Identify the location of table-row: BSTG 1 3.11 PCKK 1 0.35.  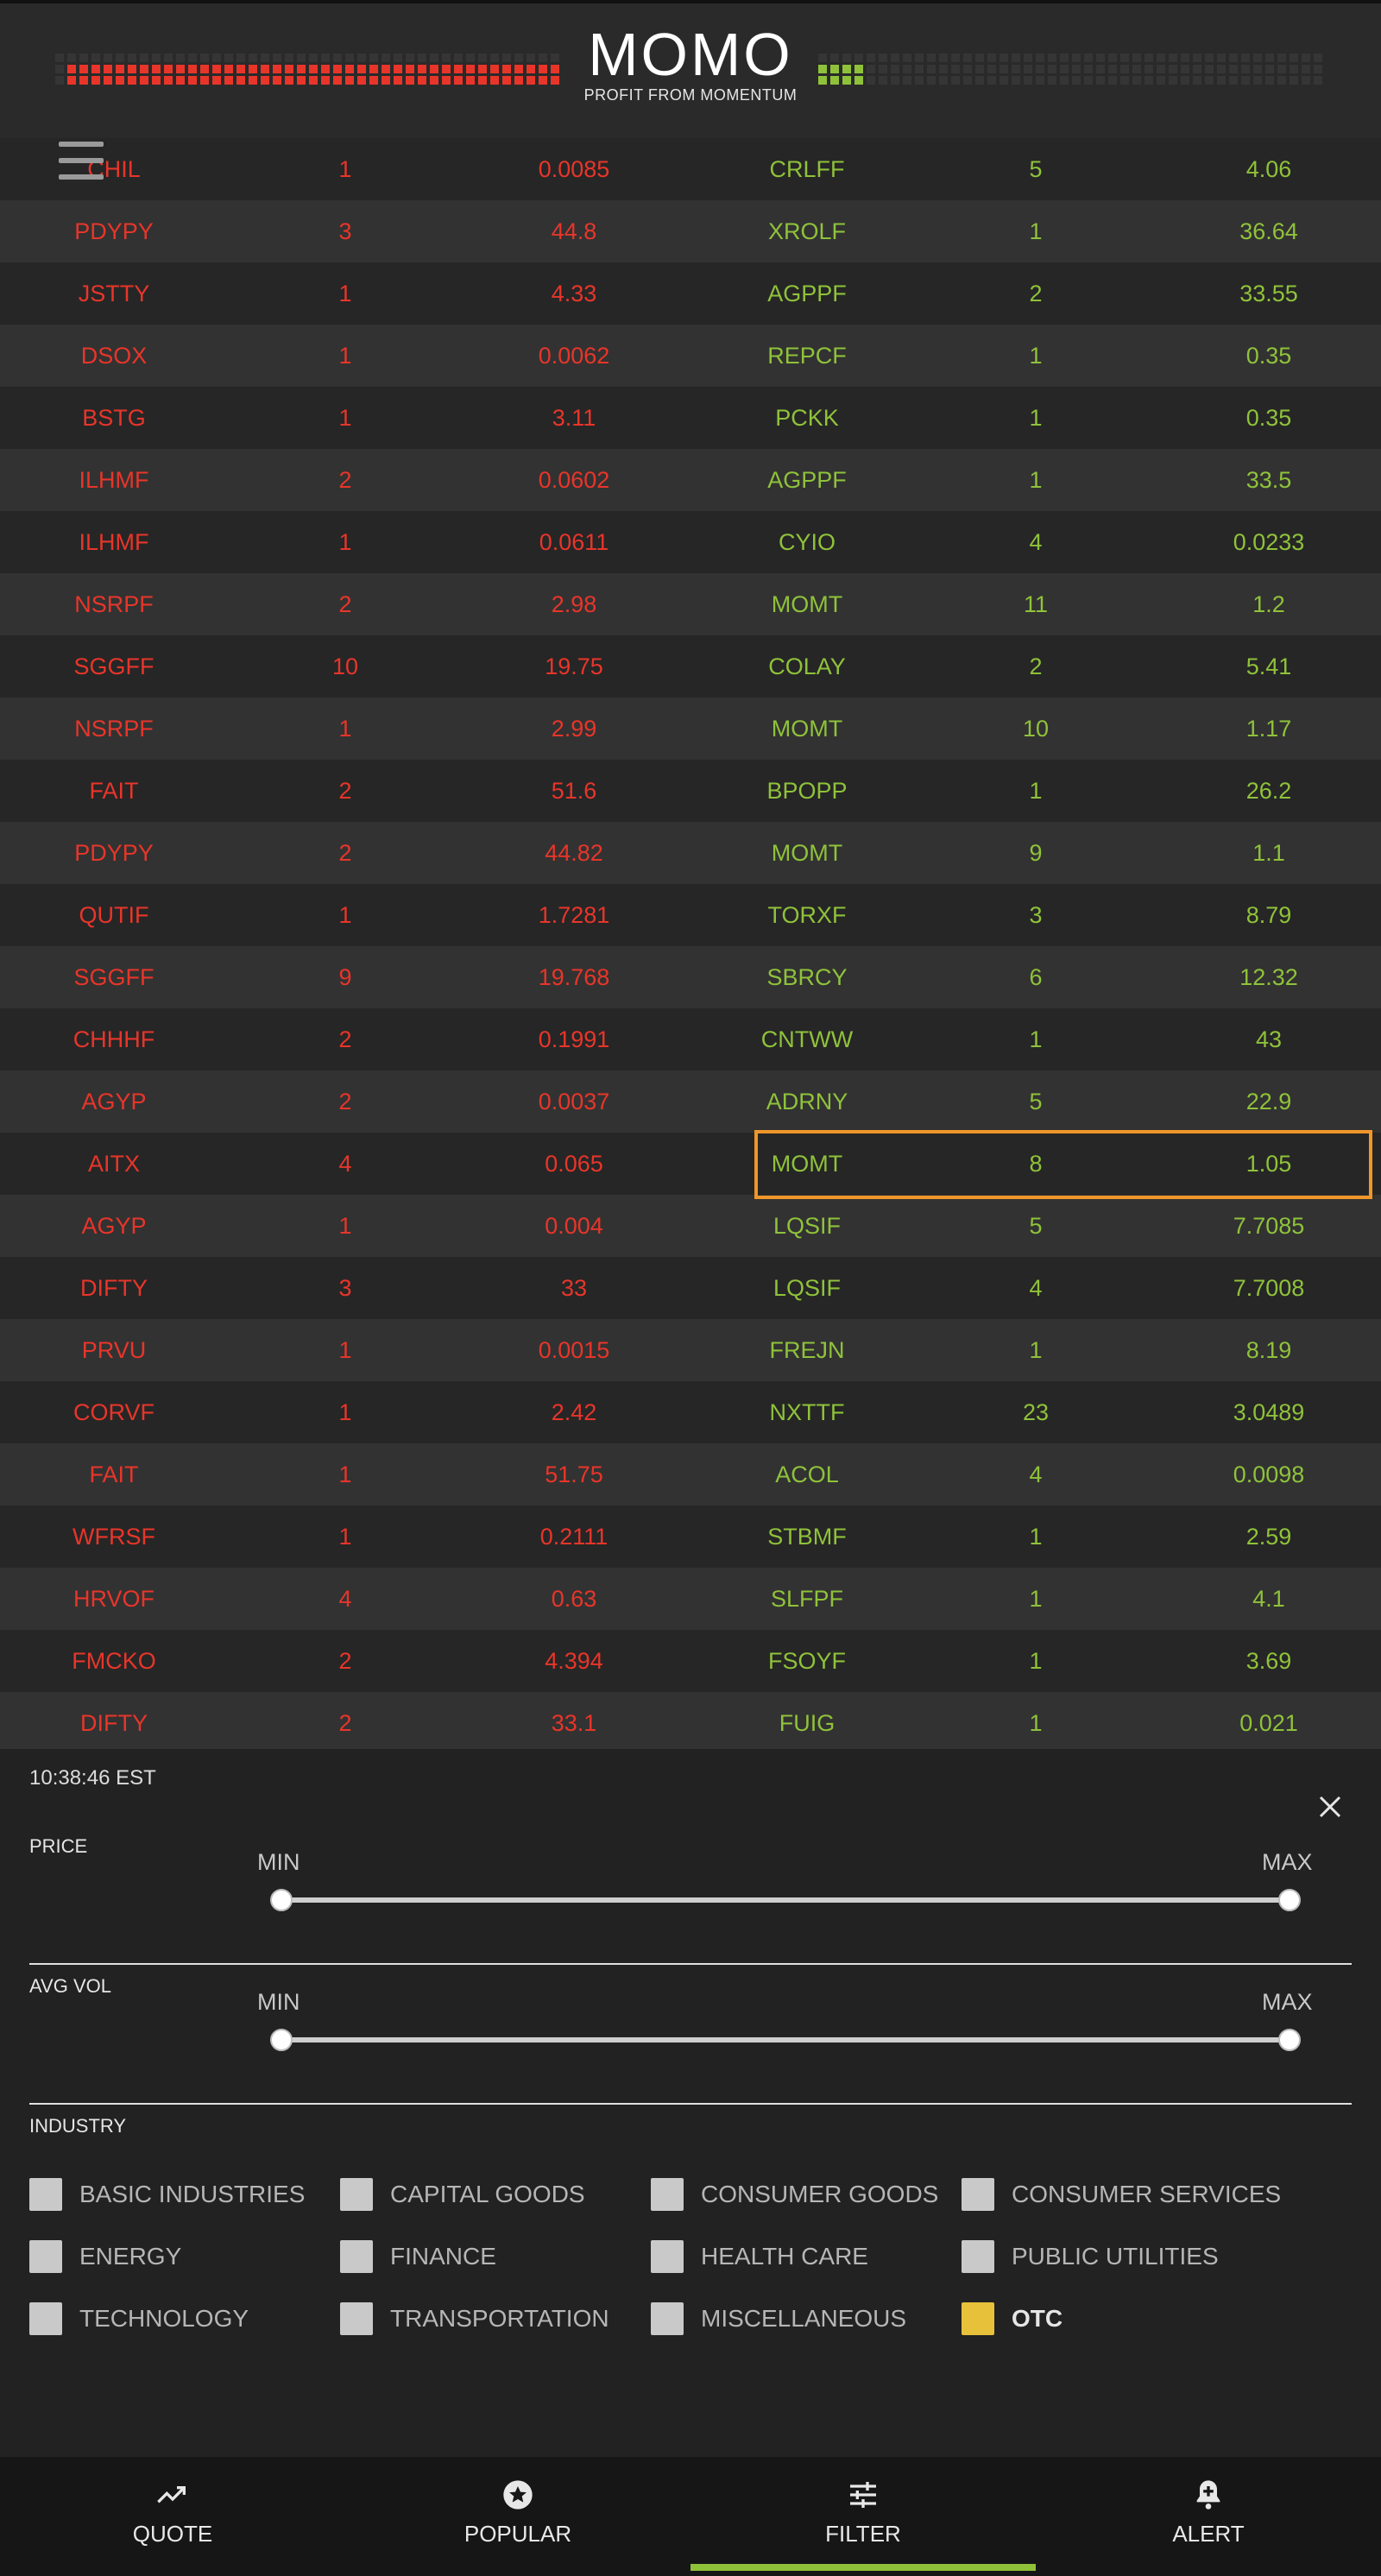
(690, 418).